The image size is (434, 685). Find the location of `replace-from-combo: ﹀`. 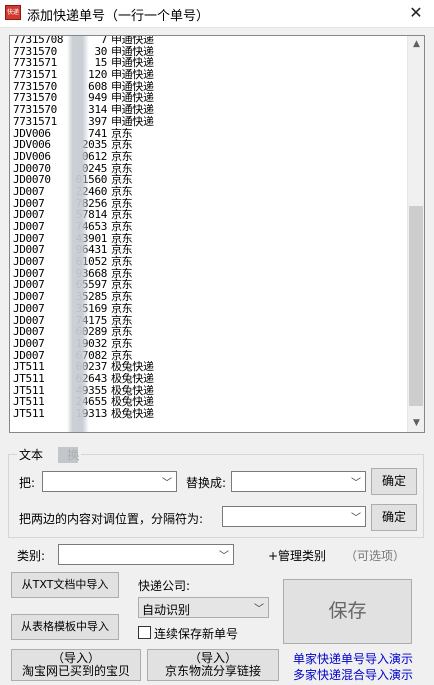

replace-from-combo: ﹀ is located at coordinates (109, 481).